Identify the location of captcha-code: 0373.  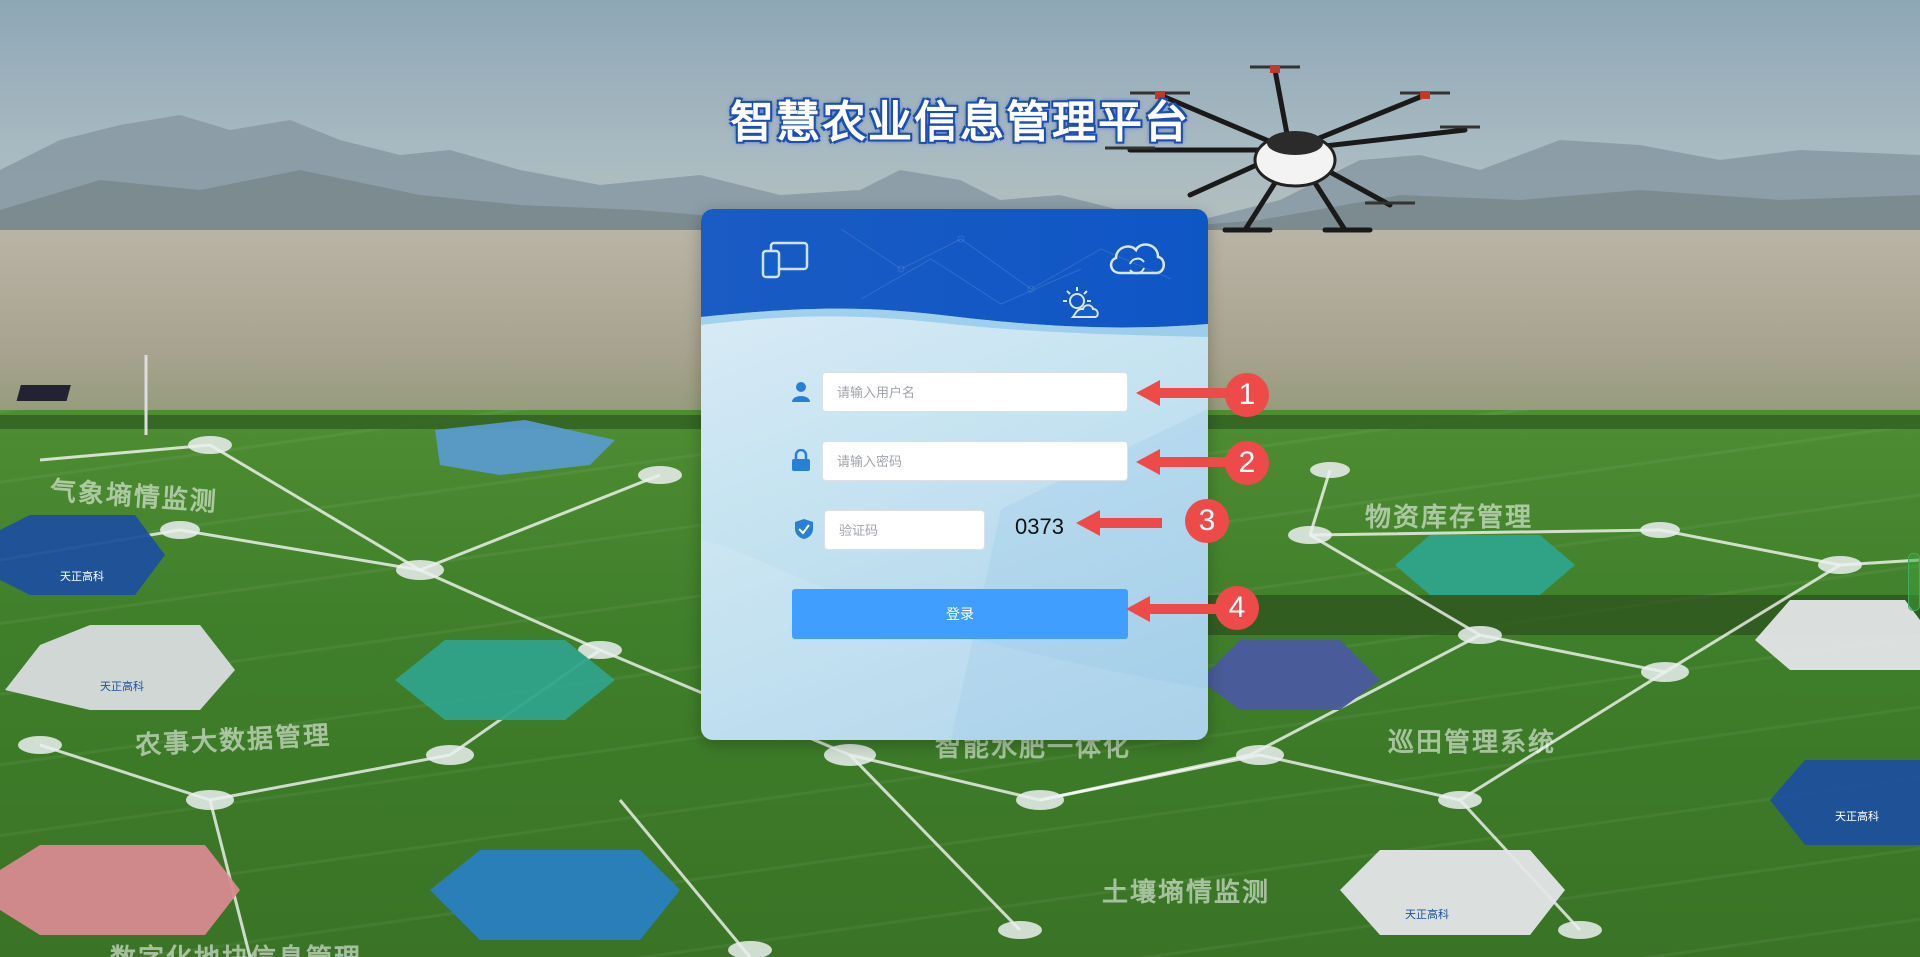
(1039, 527).